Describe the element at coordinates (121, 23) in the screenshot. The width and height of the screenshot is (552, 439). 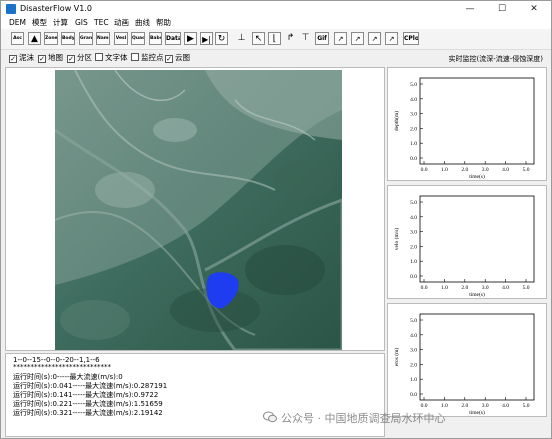
I see `menu-animation: 动画` at that location.